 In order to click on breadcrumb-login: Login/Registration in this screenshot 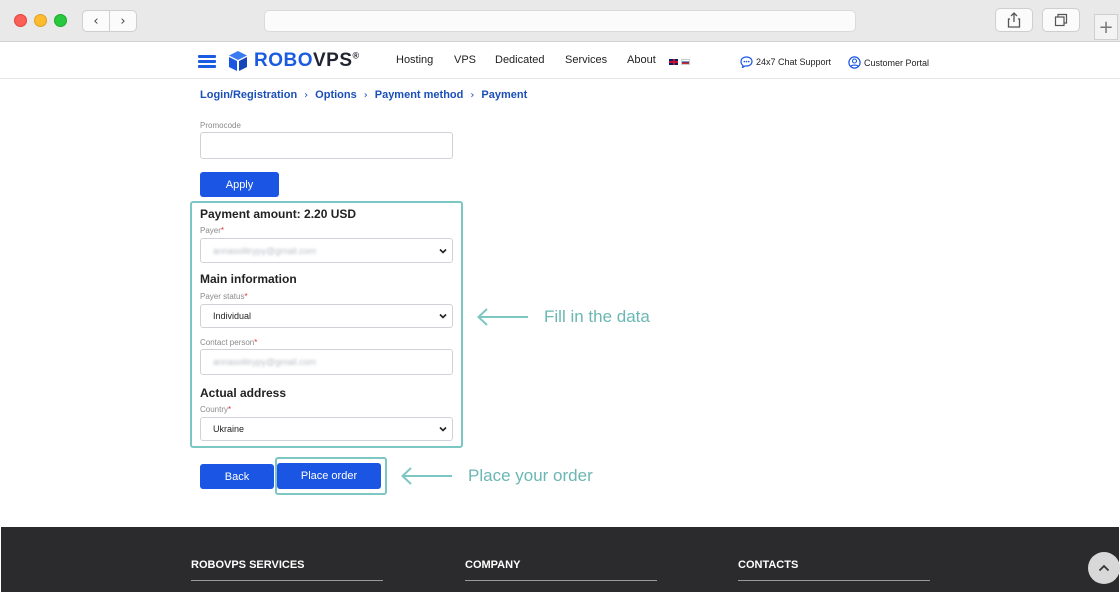, I will do `click(248, 95)`.